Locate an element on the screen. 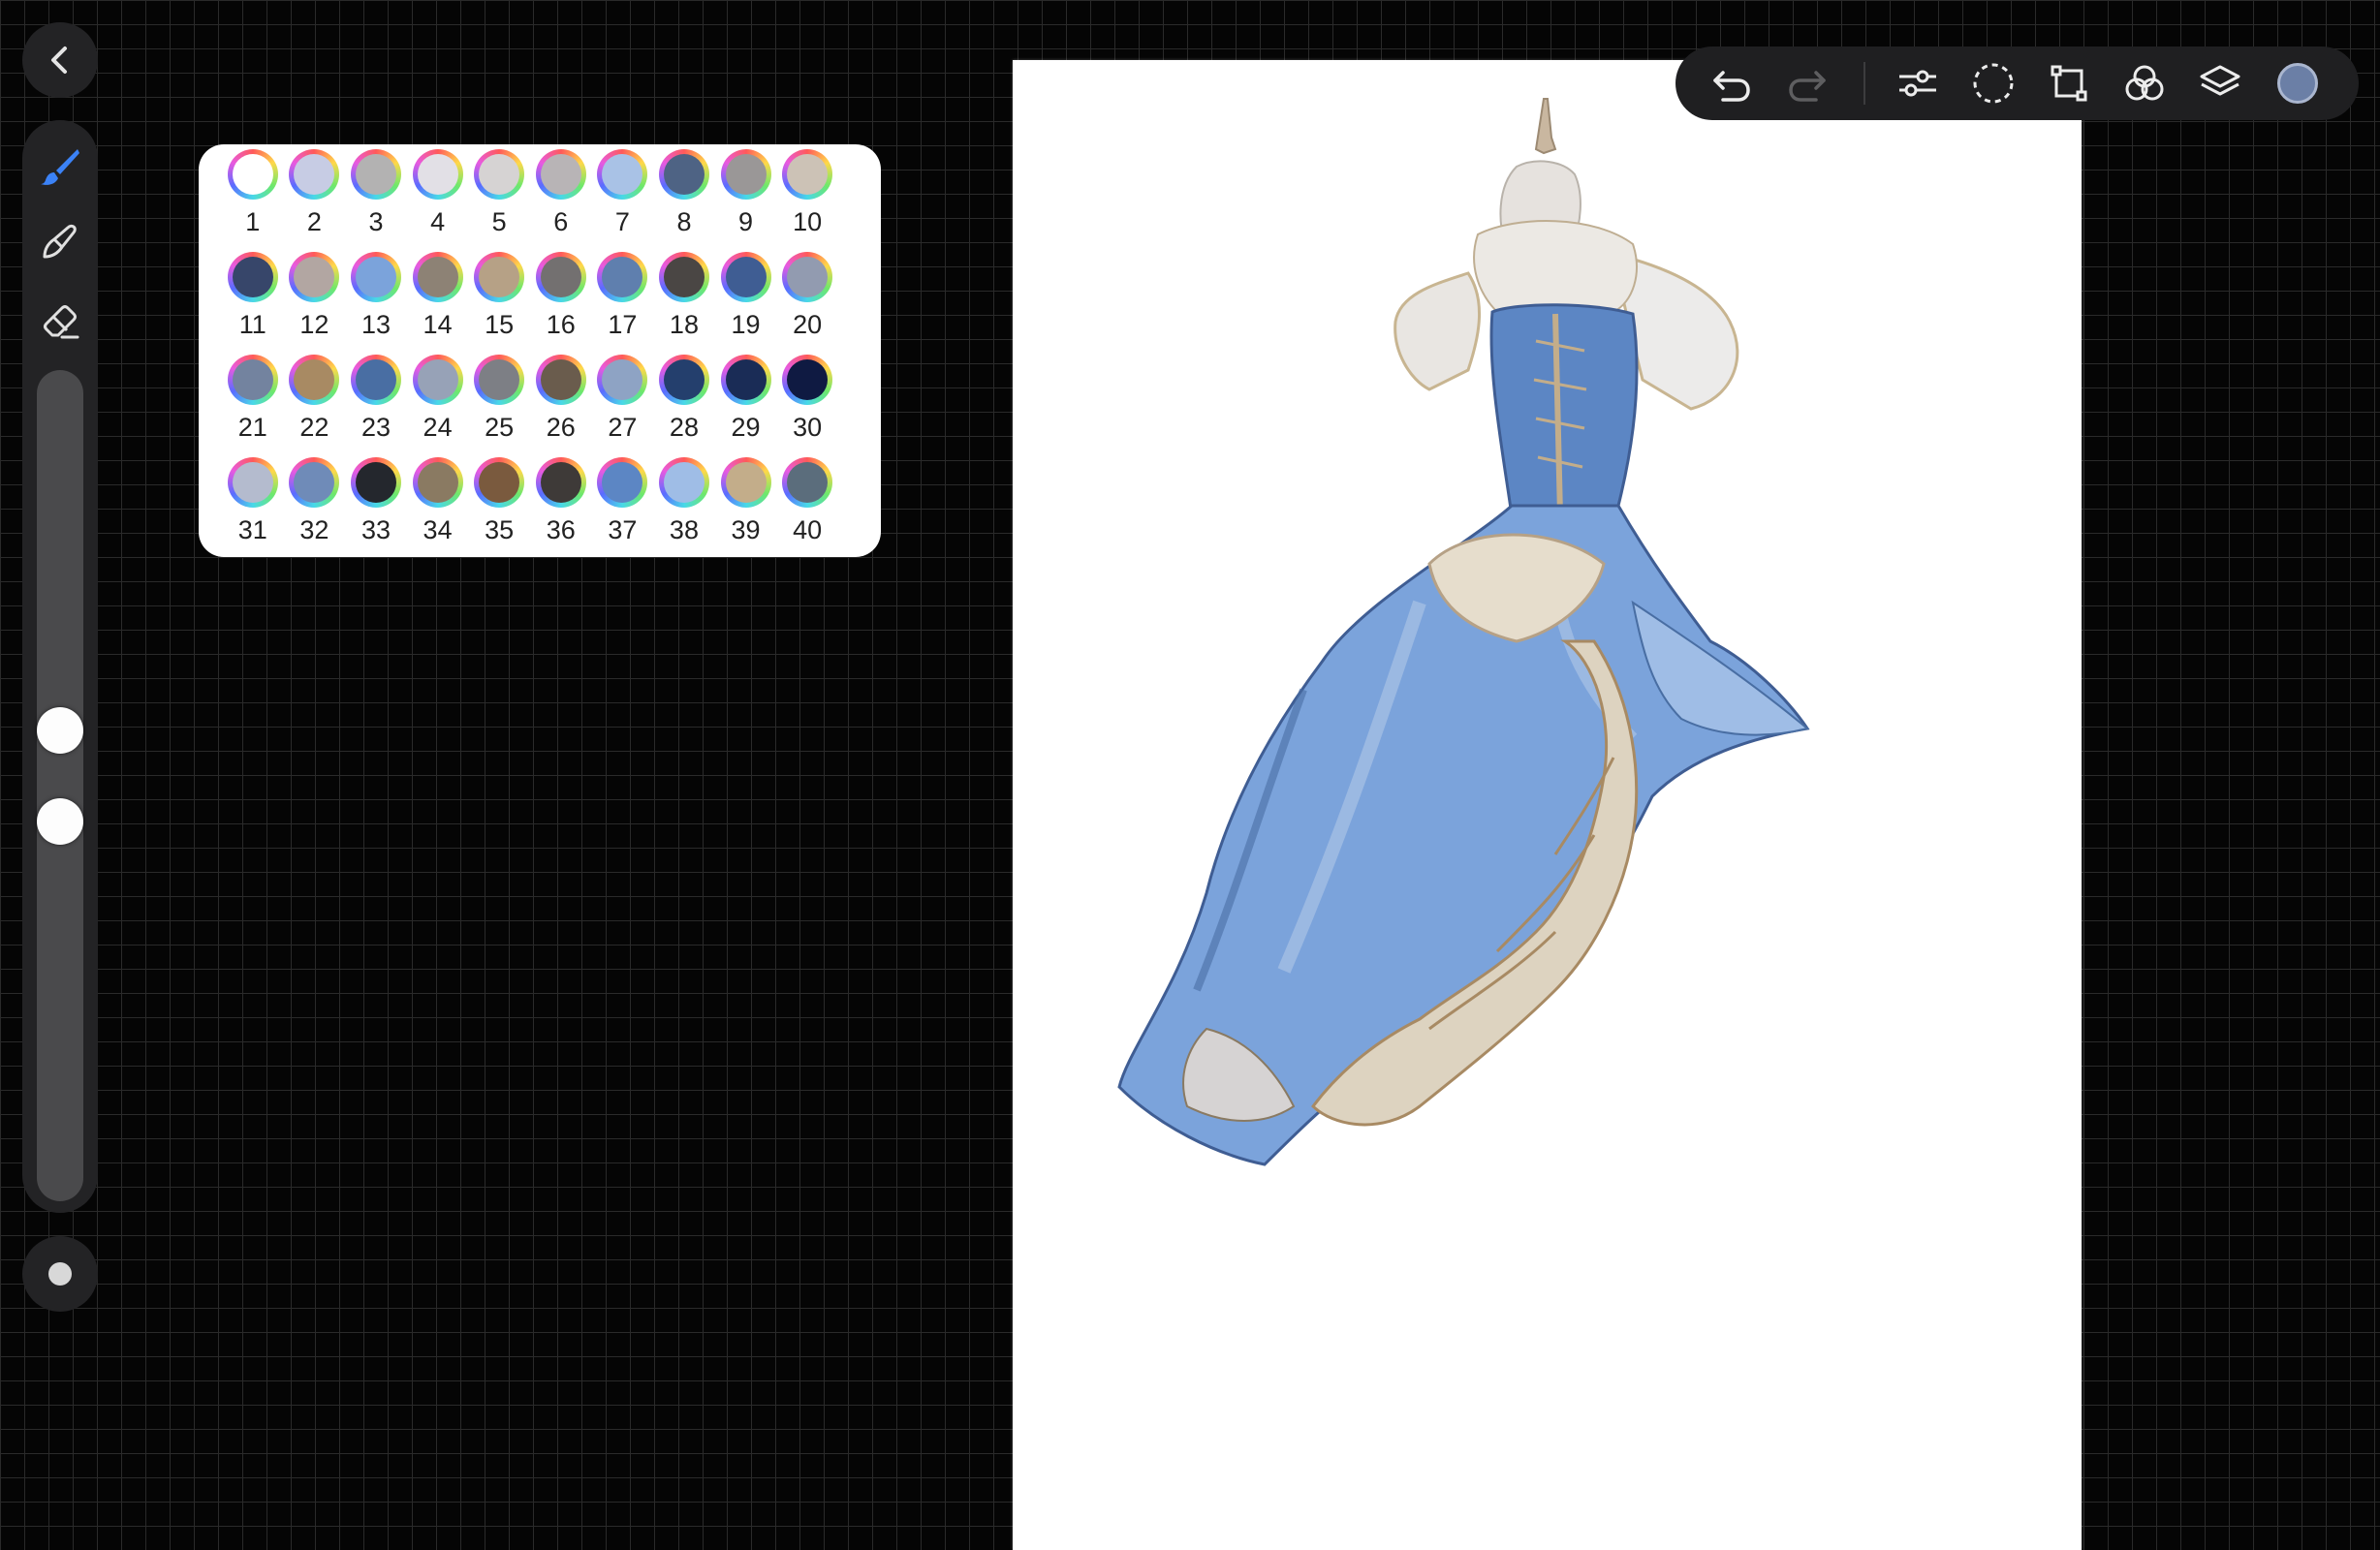 The width and height of the screenshot is (2380, 1550). palette-swatch-35: 35 is located at coordinates (499, 508).